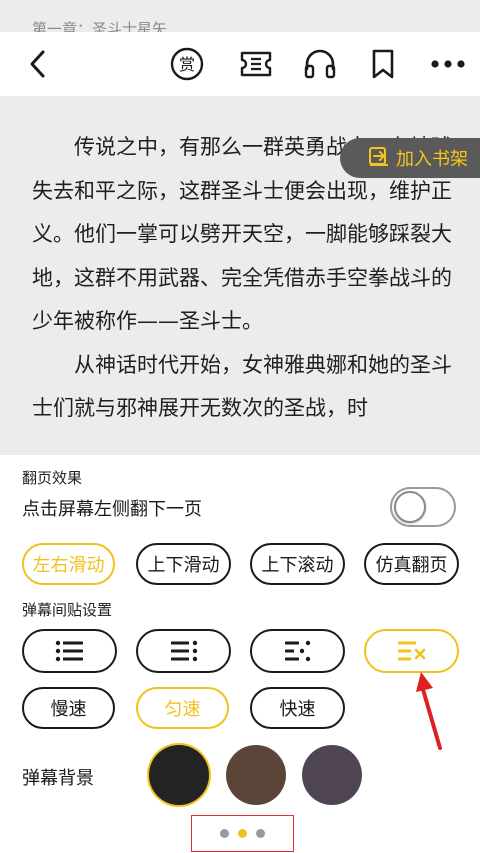  Describe the element at coordinates (256, 775) in the screenshot. I see `background-swatch-brown` at that location.